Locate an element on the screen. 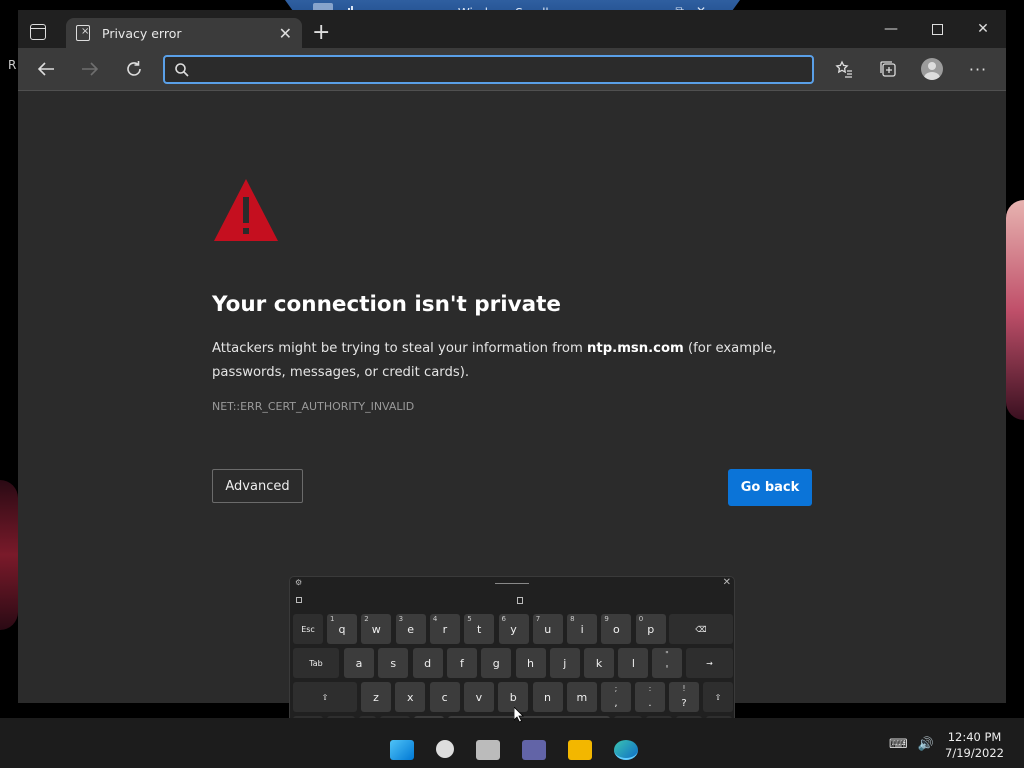 Image resolution: width=1024 pixels, height=768 pixels. window-controls: — ✕ is located at coordinates (937, 29).